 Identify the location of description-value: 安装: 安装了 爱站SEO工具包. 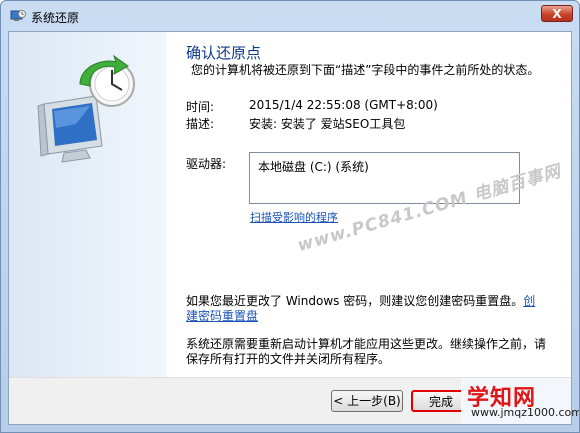
(327, 124).